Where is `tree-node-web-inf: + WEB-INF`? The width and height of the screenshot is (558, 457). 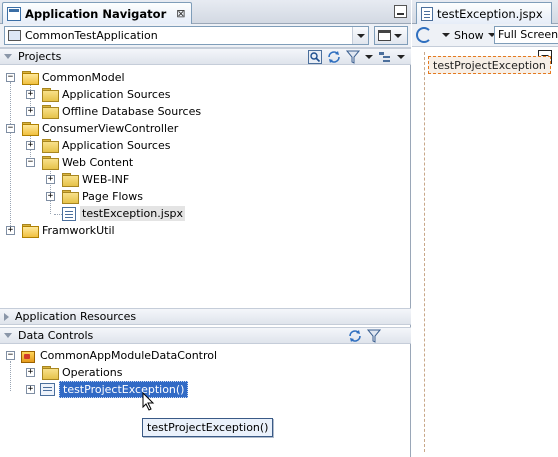 tree-node-web-inf: + WEB-INF is located at coordinates (87, 179).